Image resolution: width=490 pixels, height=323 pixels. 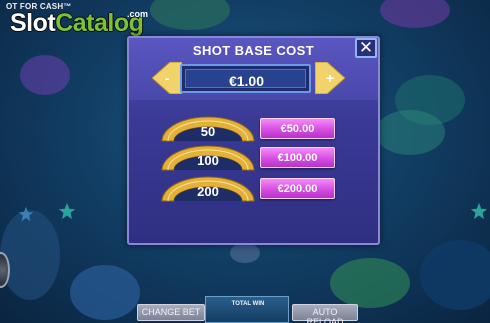 I want to click on shot-gauge: 100, so click(x=208, y=157).